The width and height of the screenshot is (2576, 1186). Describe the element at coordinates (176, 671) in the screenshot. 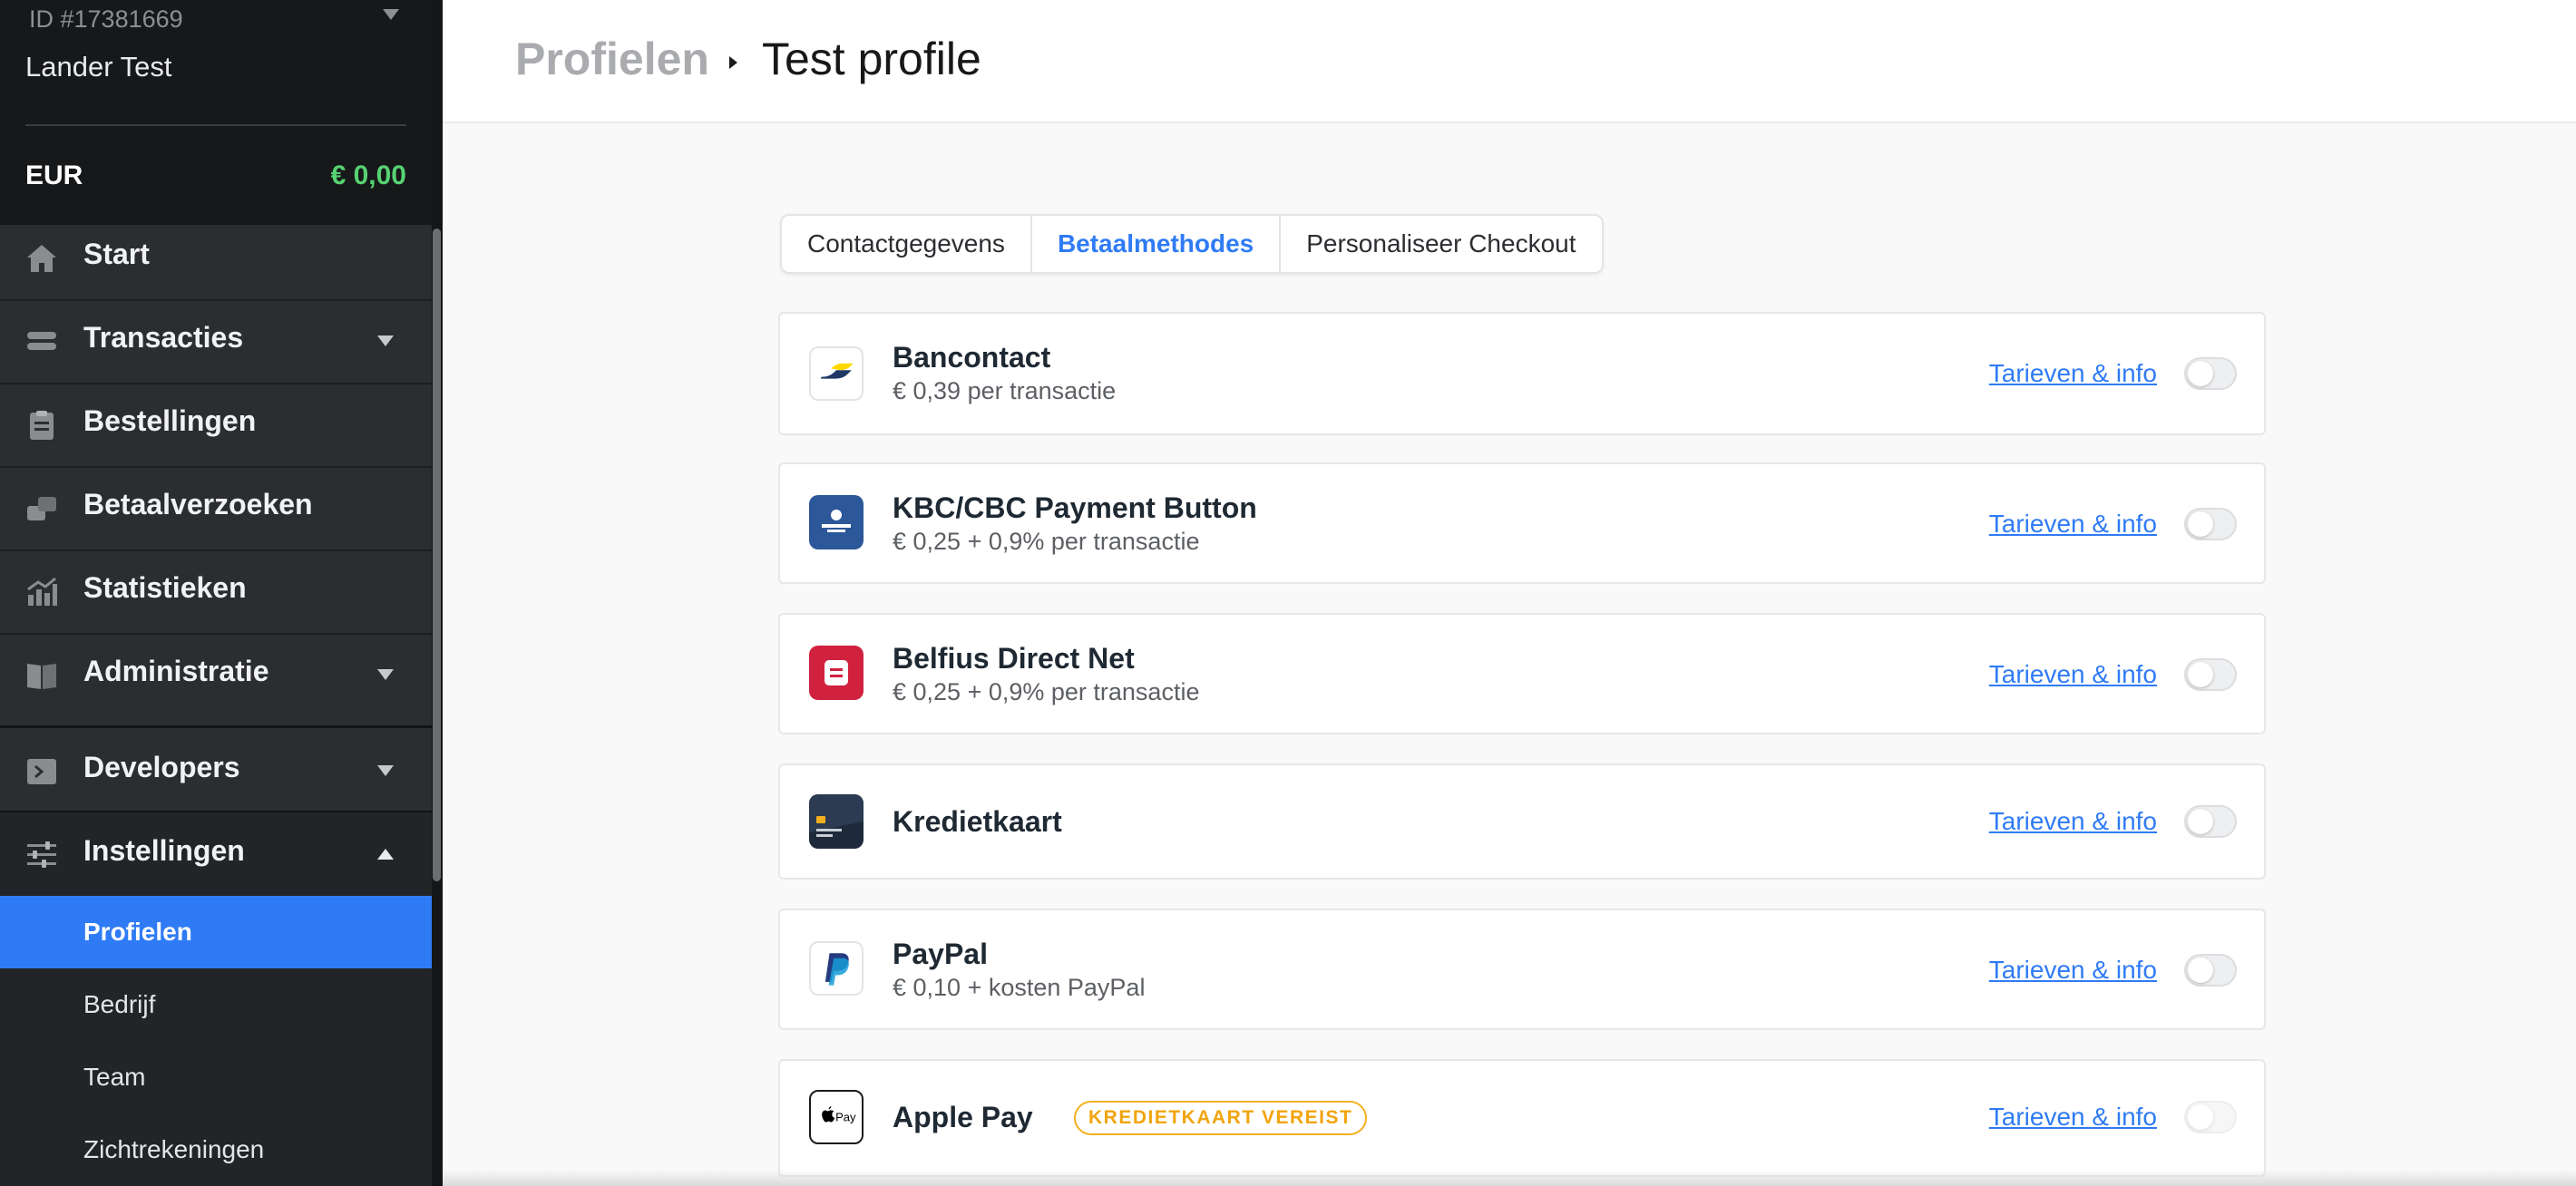

I see `nav-label: Administratie` at that location.